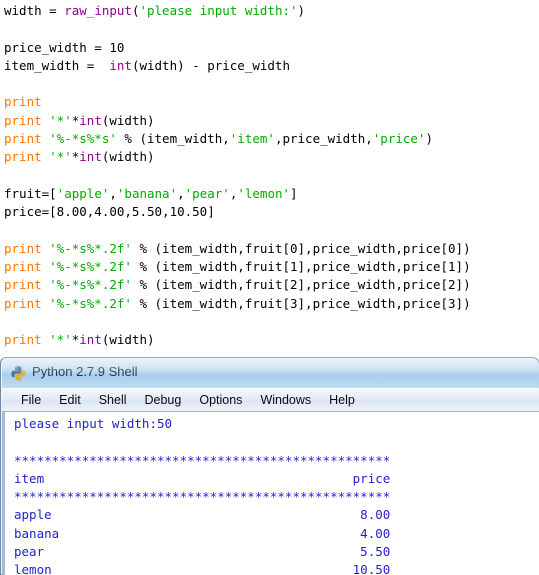  What do you see at coordinates (70, 400) in the screenshot?
I see `menu-edit: Edit` at bounding box center [70, 400].